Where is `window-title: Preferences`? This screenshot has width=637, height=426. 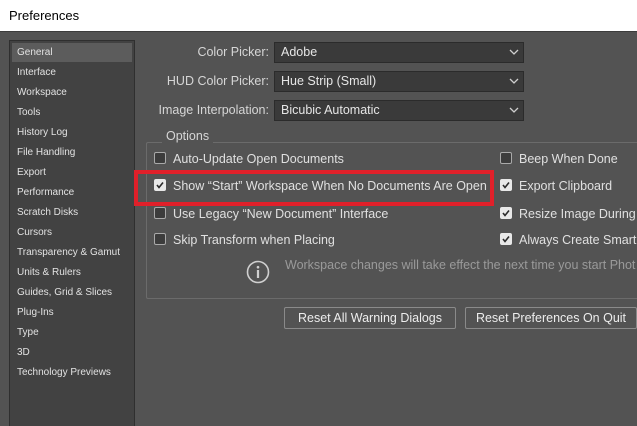 window-title: Preferences is located at coordinates (44, 15).